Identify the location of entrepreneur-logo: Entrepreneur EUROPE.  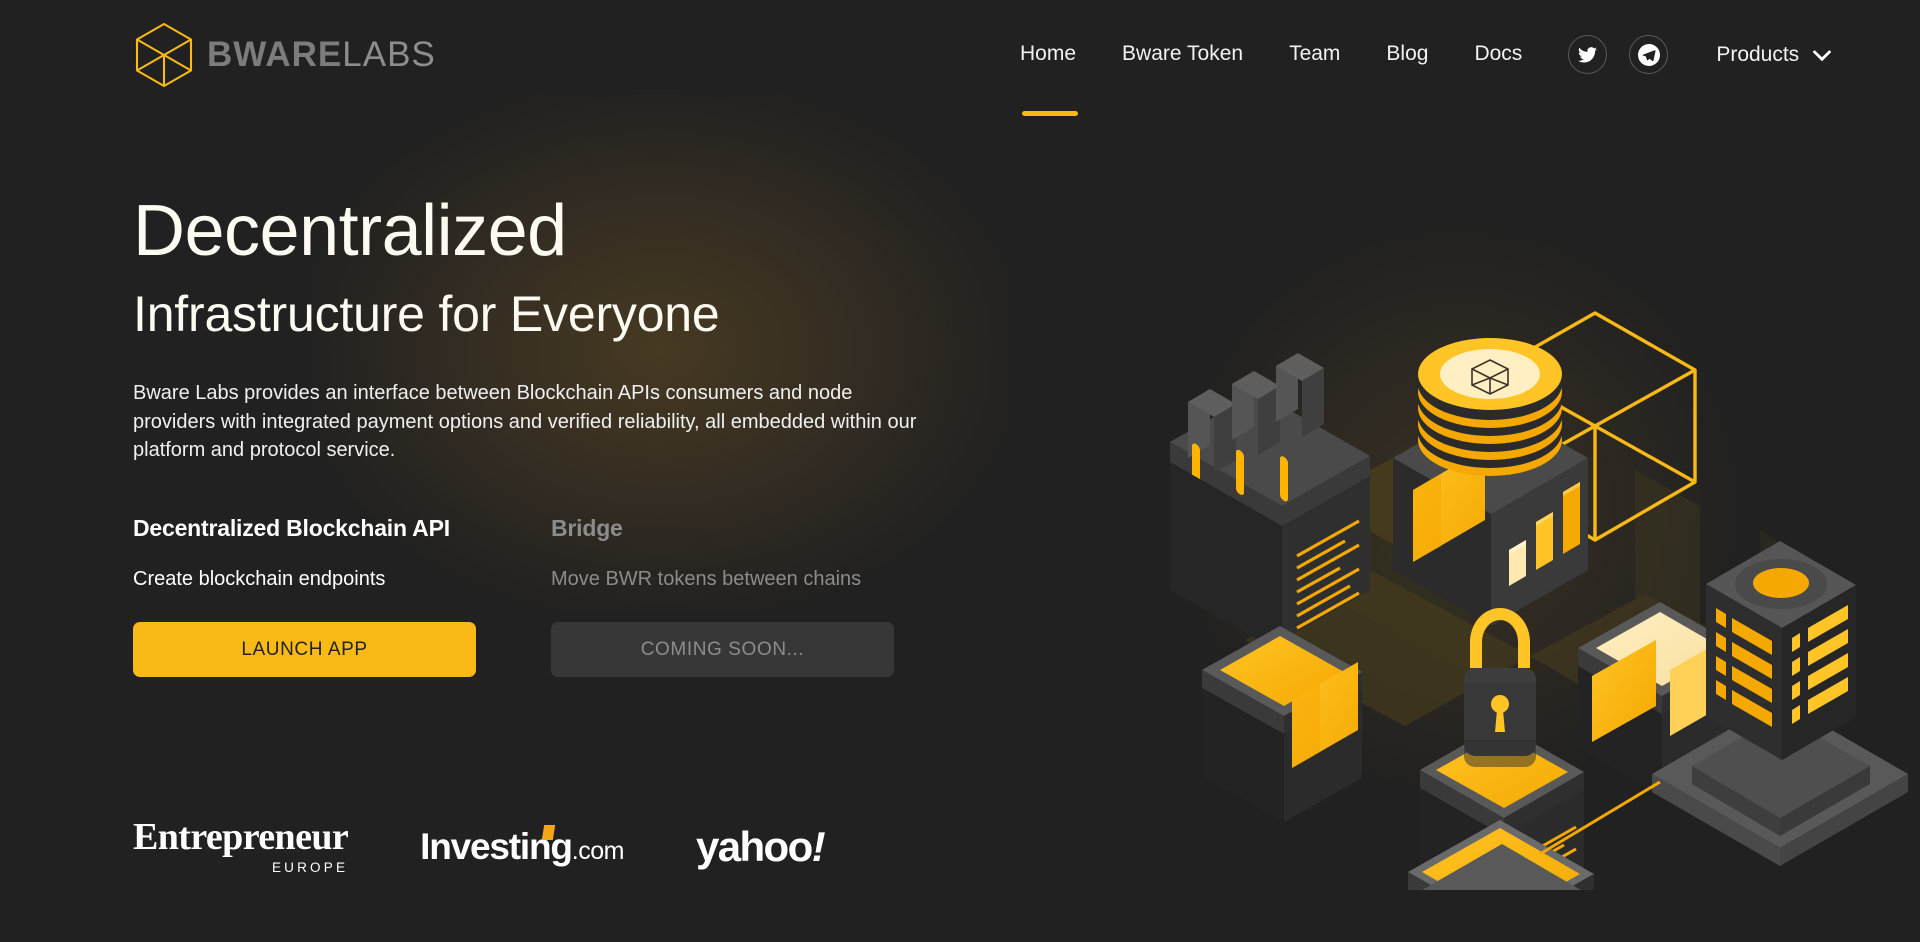
(241, 845).